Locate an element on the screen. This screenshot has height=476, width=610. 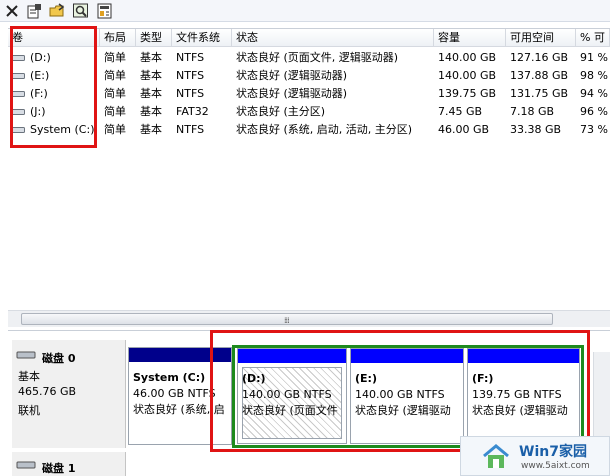
disk-1-label: 磁盘 1 is located at coordinates (69, 464).